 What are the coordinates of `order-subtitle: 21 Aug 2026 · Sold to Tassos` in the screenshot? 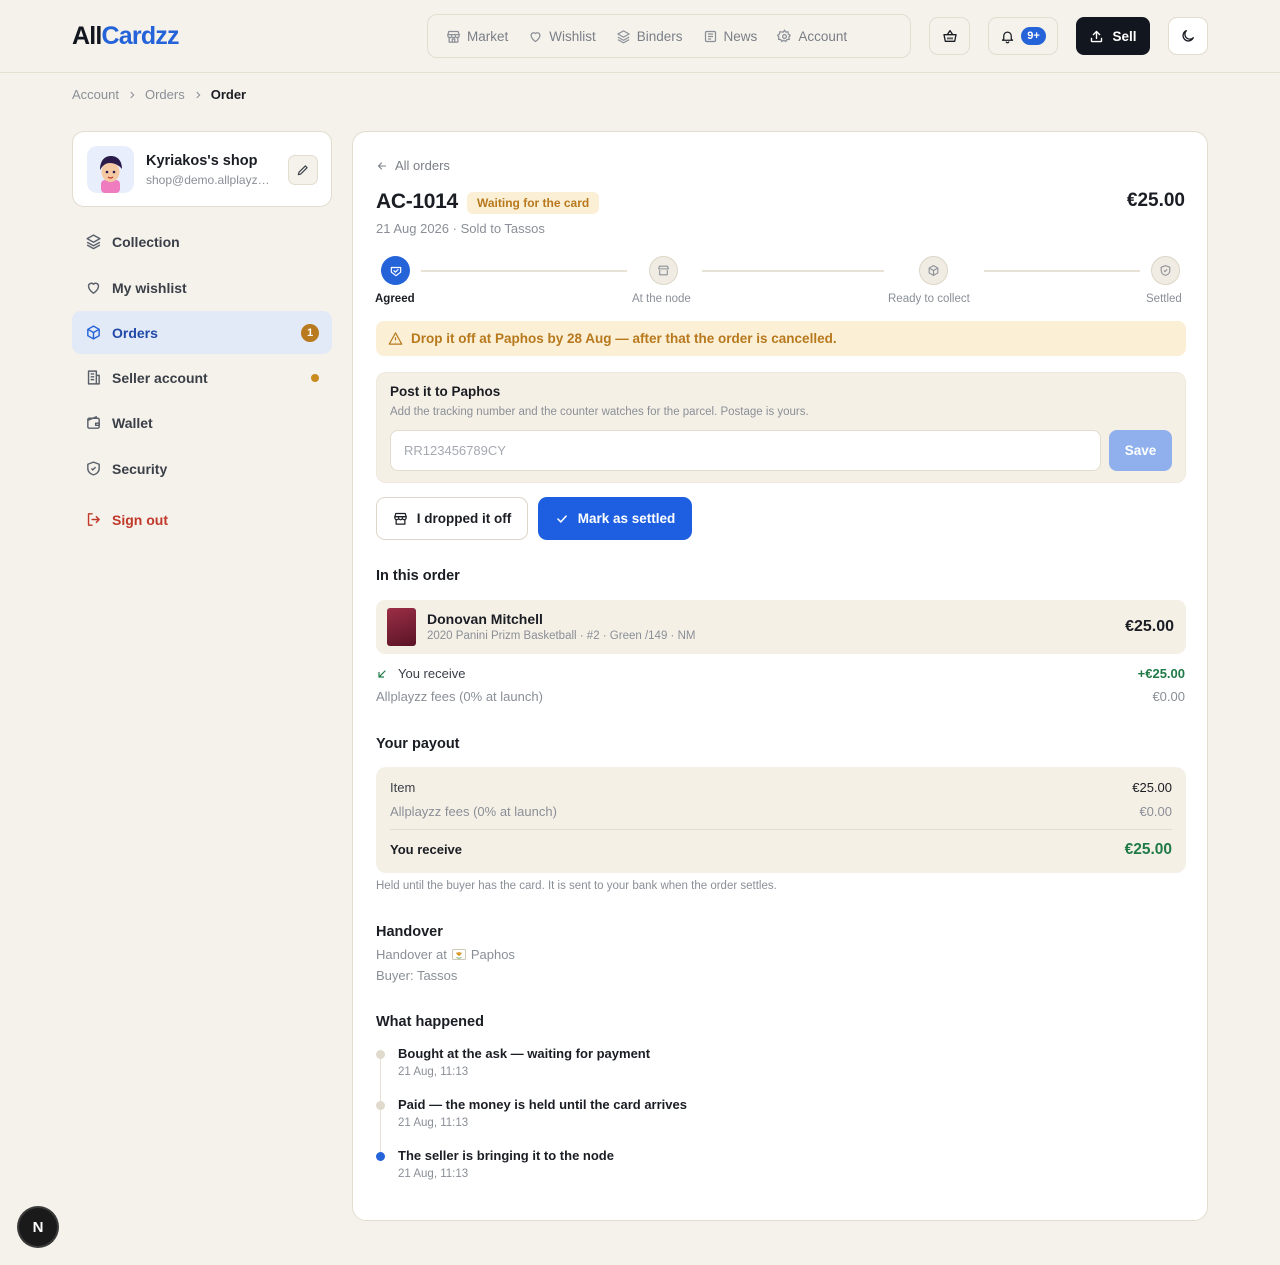 It's located at (460, 228).